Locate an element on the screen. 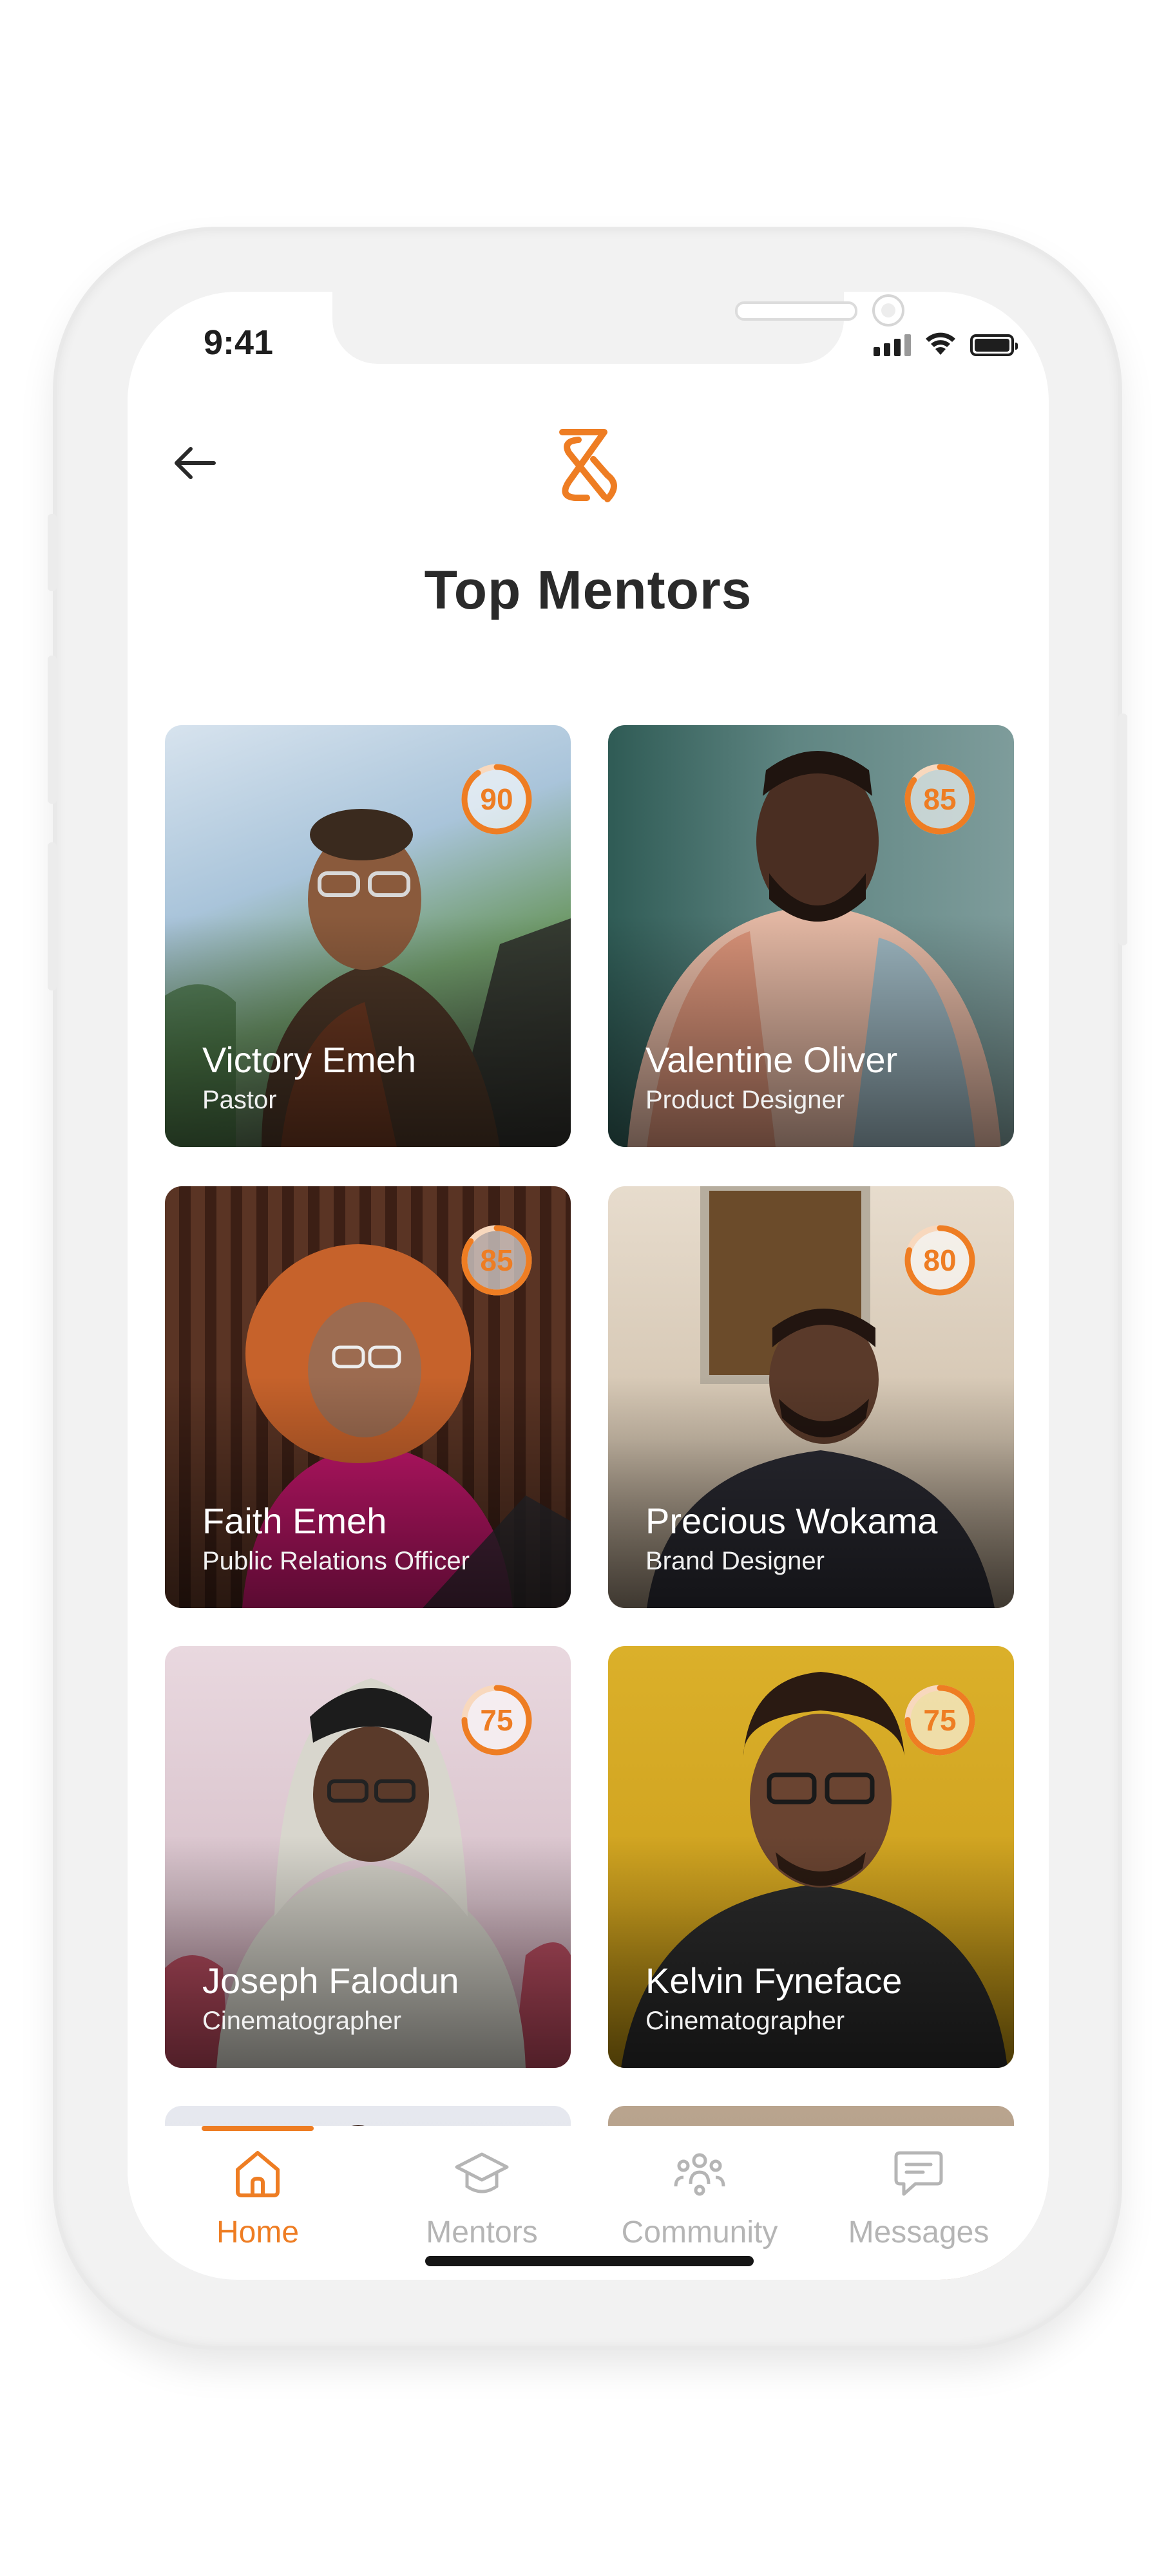 The width and height of the screenshot is (1175, 2576). mentor-role: Public Relations Officer is located at coordinates (336, 1561).